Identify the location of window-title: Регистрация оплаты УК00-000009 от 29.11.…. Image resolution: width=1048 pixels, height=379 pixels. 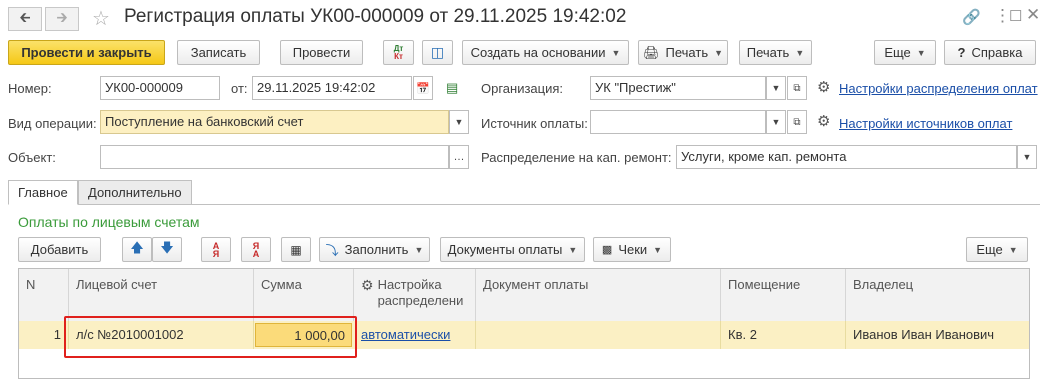
(375, 16).